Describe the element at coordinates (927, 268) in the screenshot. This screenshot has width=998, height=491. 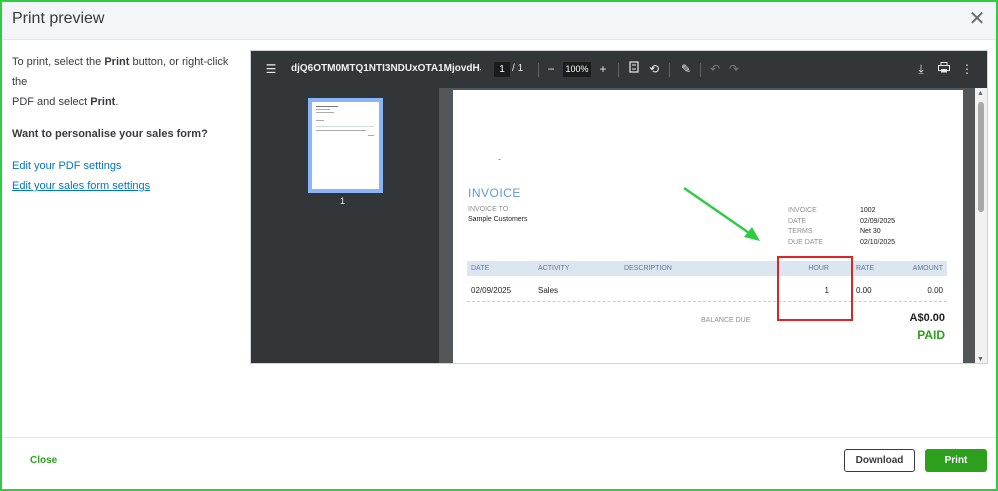
I see `column-header-amount: AMOUNT` at that location.